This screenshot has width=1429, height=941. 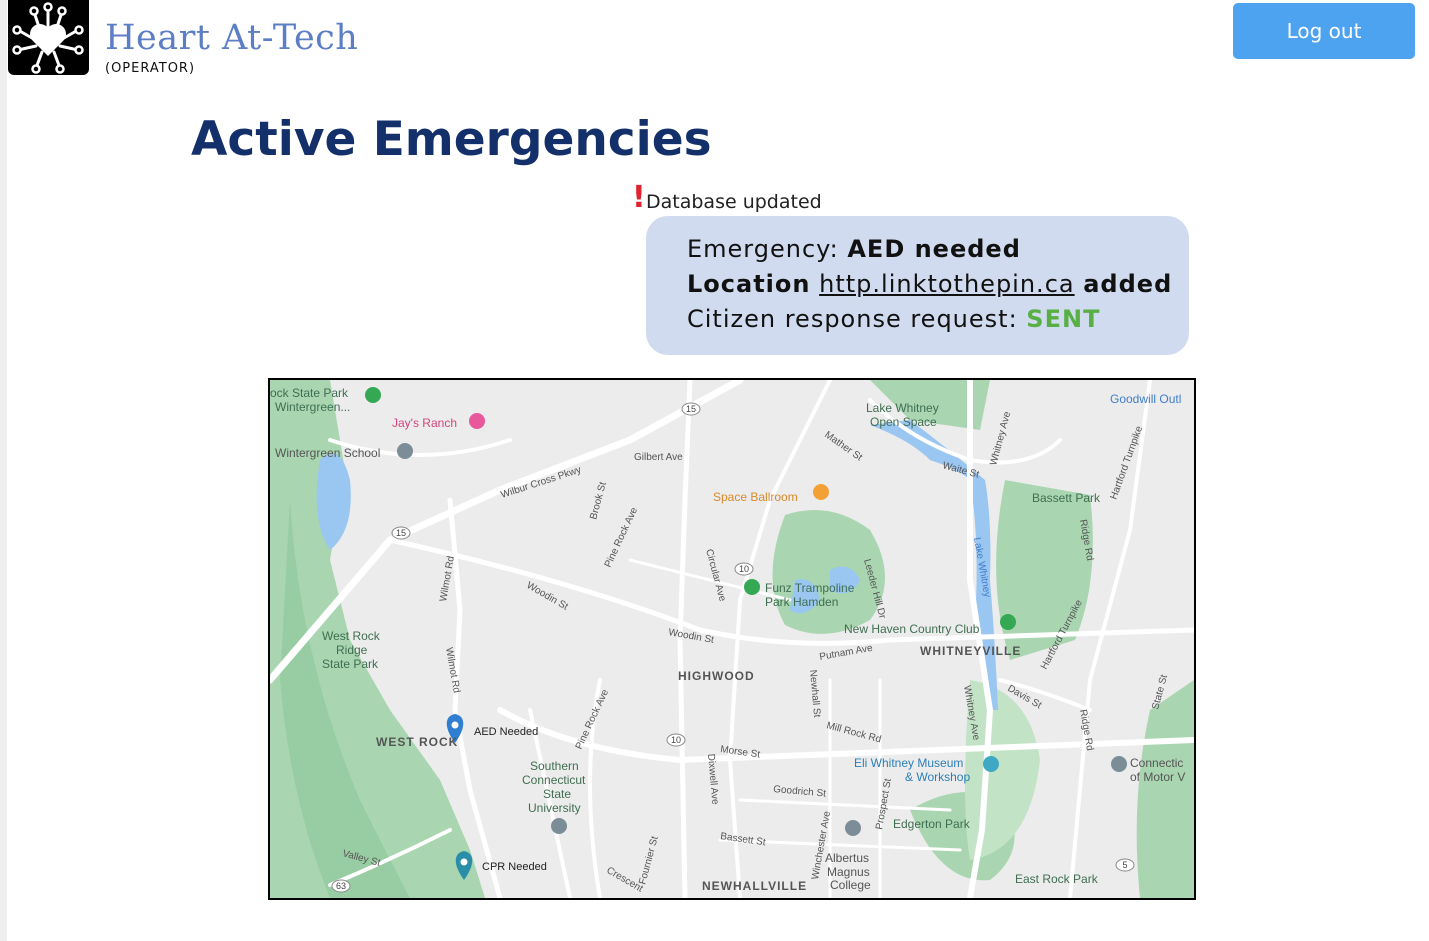 I want to click on location-label: Location, so click(x=749, y=284).